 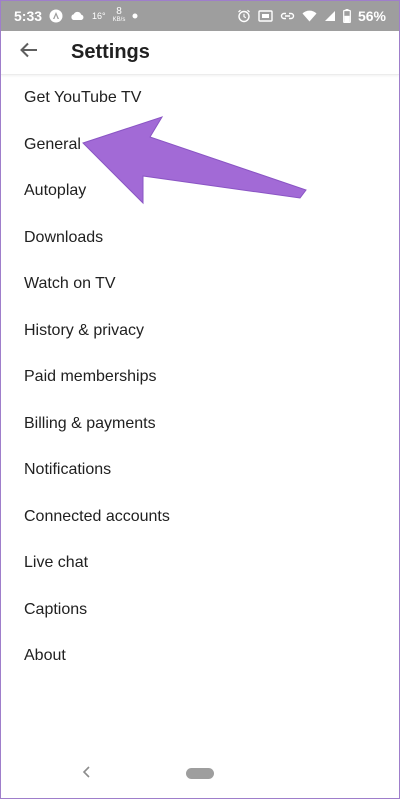 I want to click on settings-item-history-privacy: History & privacy, so click(x=200, y=331).